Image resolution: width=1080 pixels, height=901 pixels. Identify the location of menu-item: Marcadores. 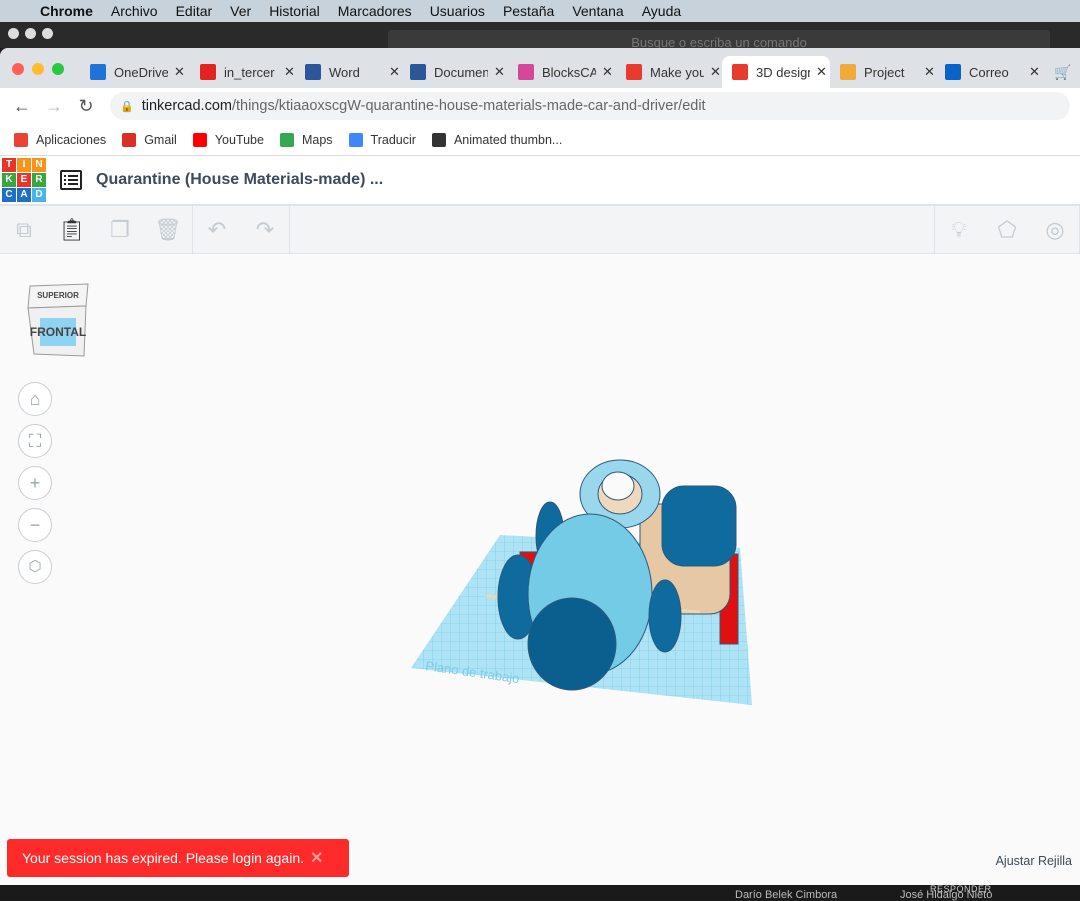
(375, 11).